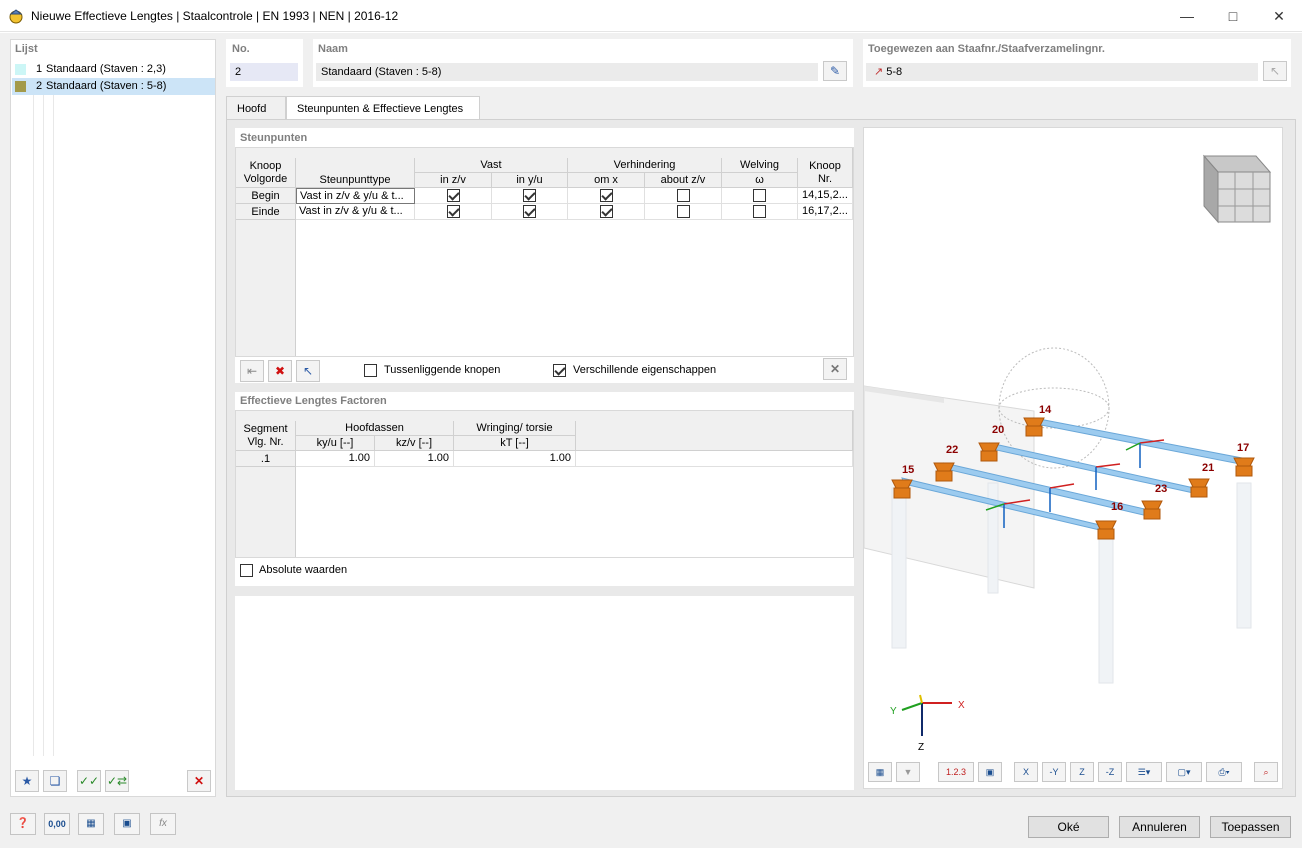  What do you see at coordinates (491, 165) in the screenshot?
I see `header-vast: Vast` at bounding box center [491, 165].